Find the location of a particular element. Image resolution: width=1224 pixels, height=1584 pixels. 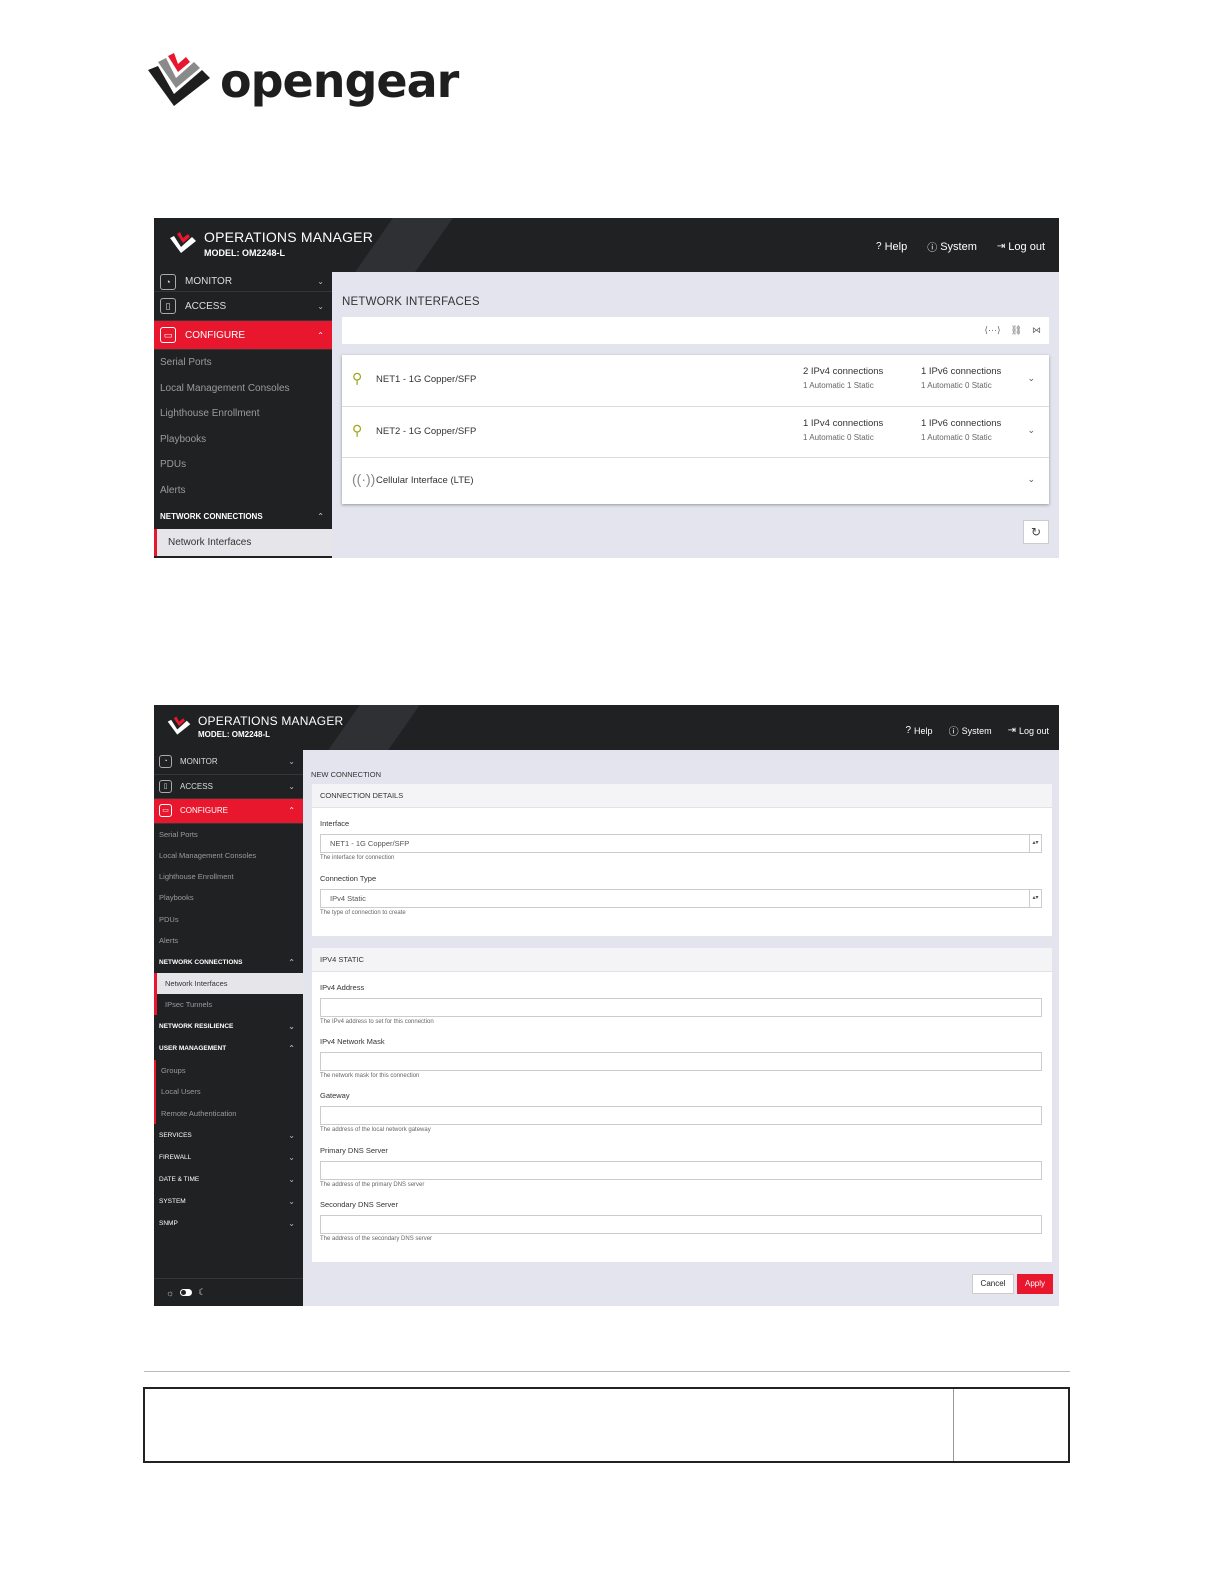

primary-dns-input is located at coordinates (681, 1170).